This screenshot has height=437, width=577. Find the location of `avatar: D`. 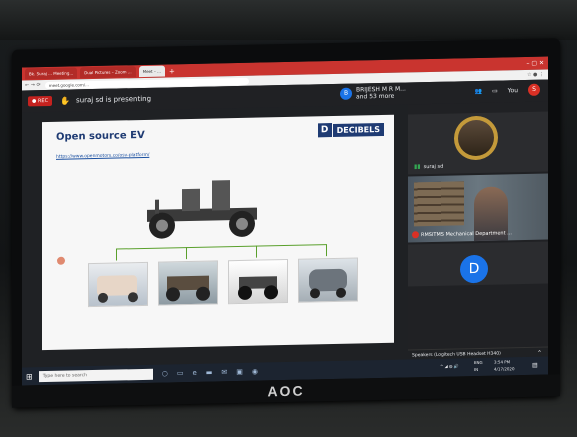

avatar: D is located at coordinates (474, 269).